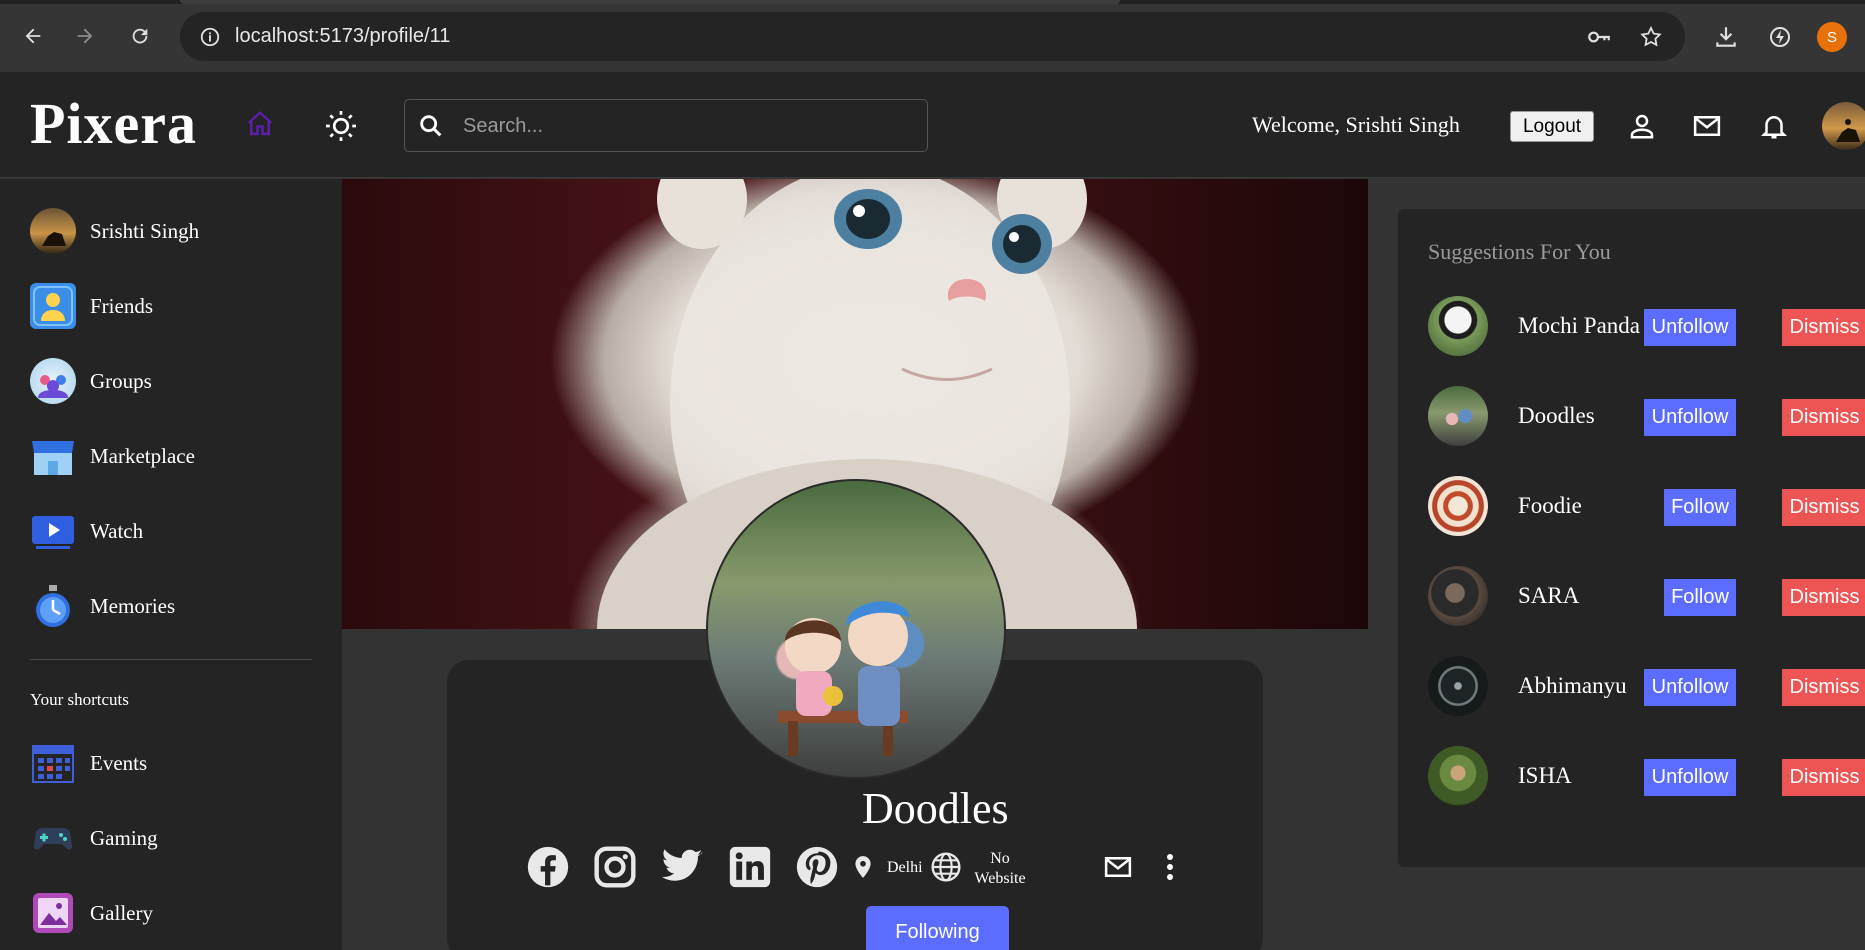 Image resolution: width=1865 pixels, height=950 pixels. I want to click on sidebar-item-gaming: Gaming, so click(175, 838).